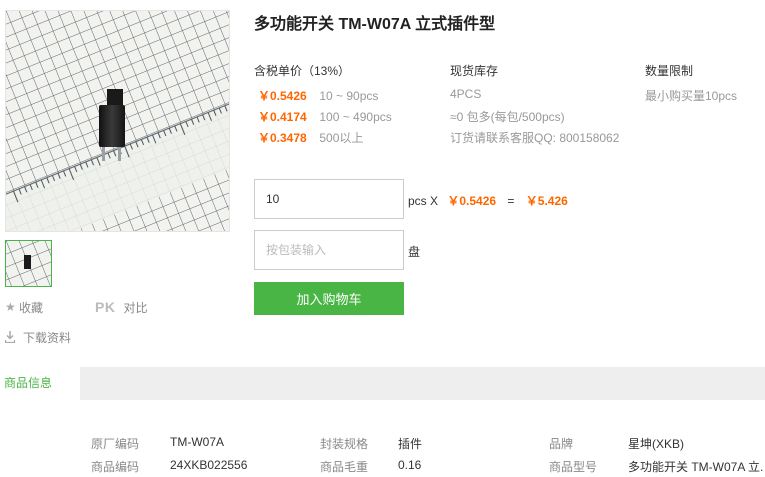 The height and width of the screenshot is (477, 765). Describe the element at coordinates (561, 444) in the screenshot. I see `info-label: 品牌` at that location.